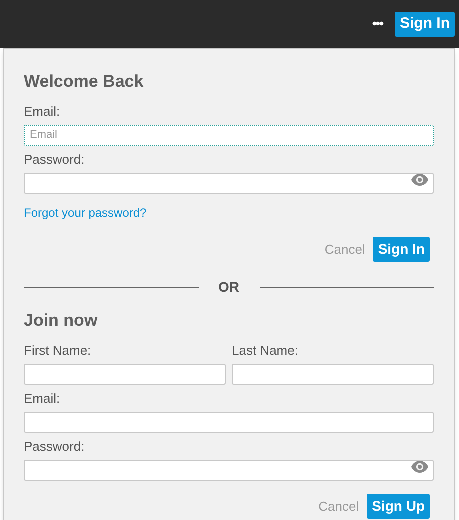 The width and height of the screenshot is (459, 520). What do you see at coordinates (398, 506) in the screenshot?
I see `sign-up-button: Sign Up` at bounding box center [398, 506].